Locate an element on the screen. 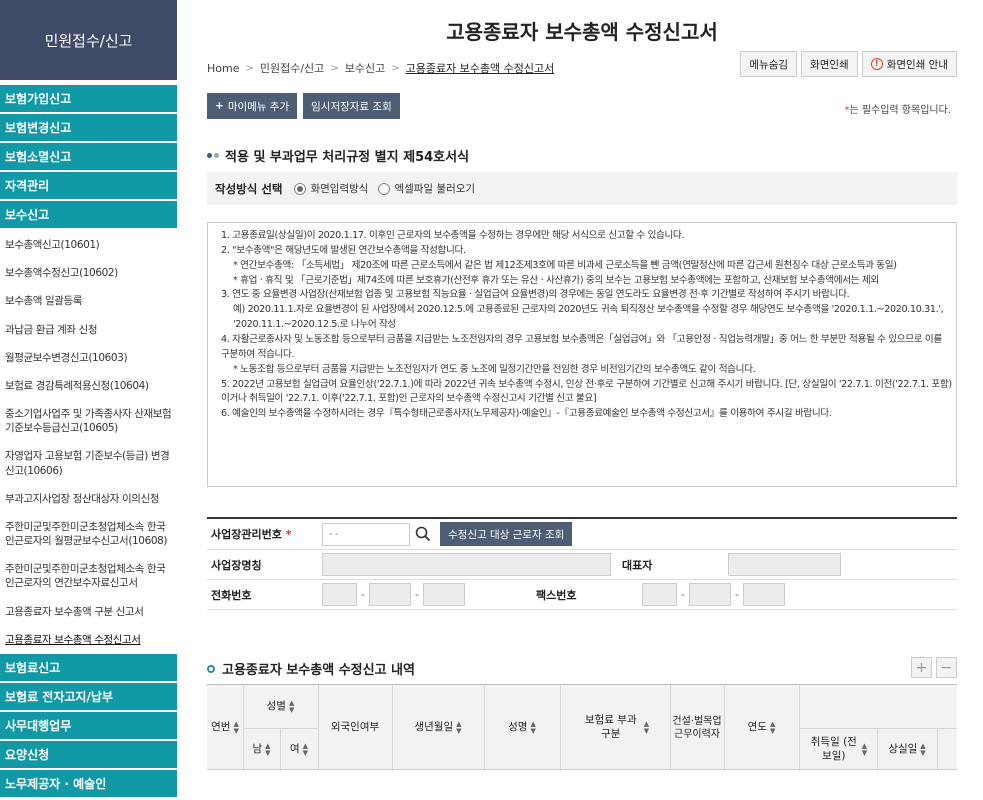 The image size is (983, 800). sidebar-item-insurance-loss: 보험소멸신고 is located at coordinates (88, 157).